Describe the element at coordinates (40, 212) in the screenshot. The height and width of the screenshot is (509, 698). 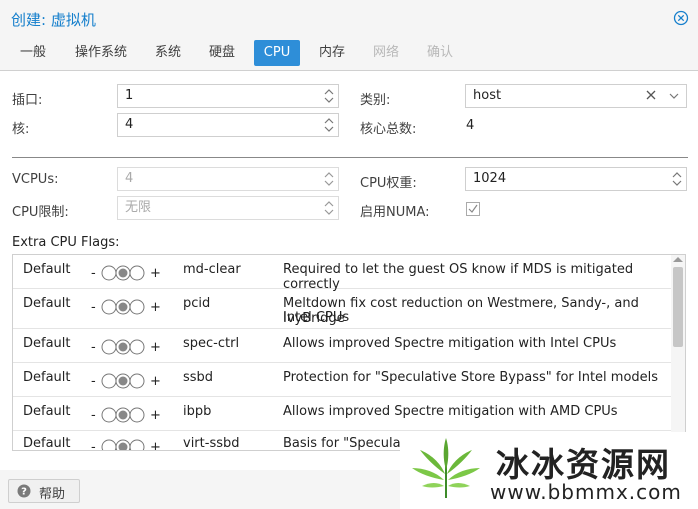
I see `cpulimit-label: CPU限制:` at that location.